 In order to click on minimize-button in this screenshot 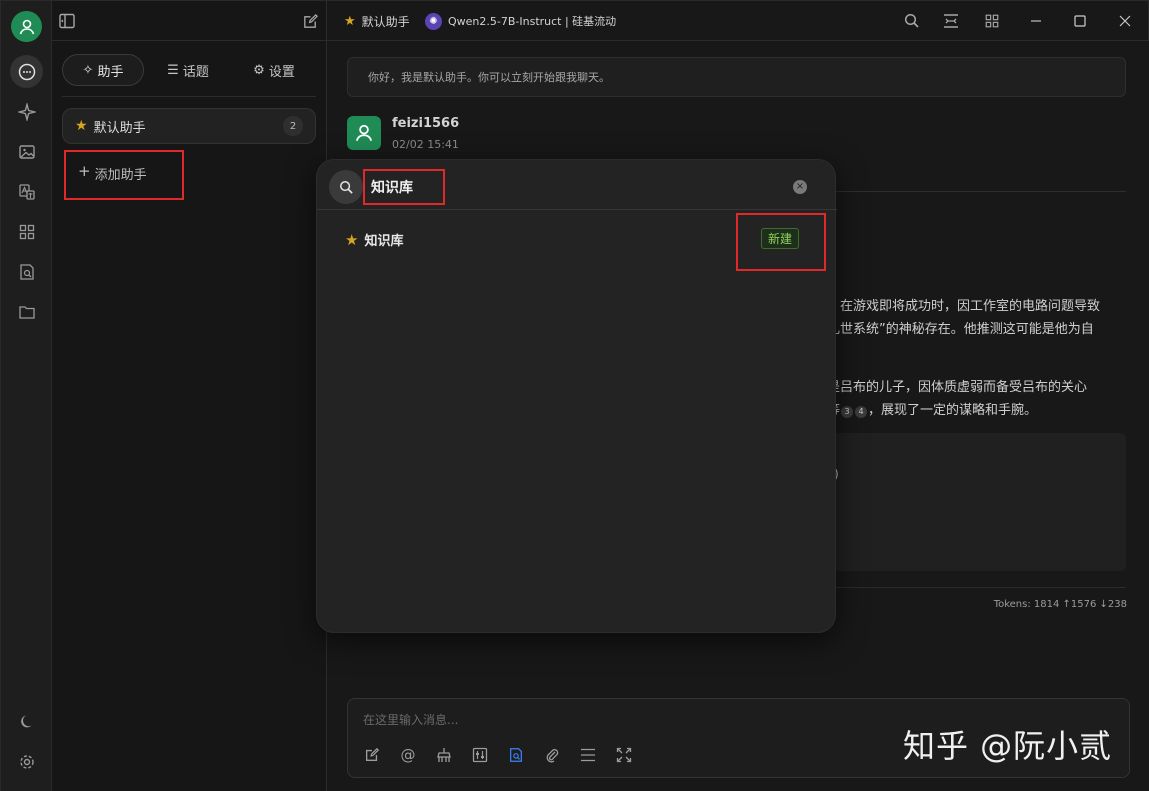, I will do `click(1036, 21)`.